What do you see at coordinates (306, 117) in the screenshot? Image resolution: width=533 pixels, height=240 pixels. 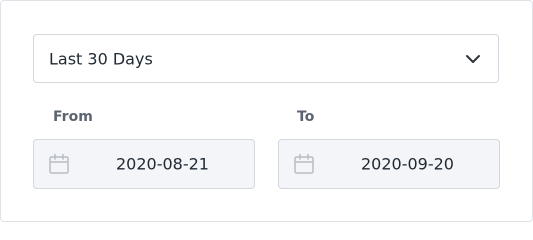 I see `to-label: To` at bounding box center [306, 117].